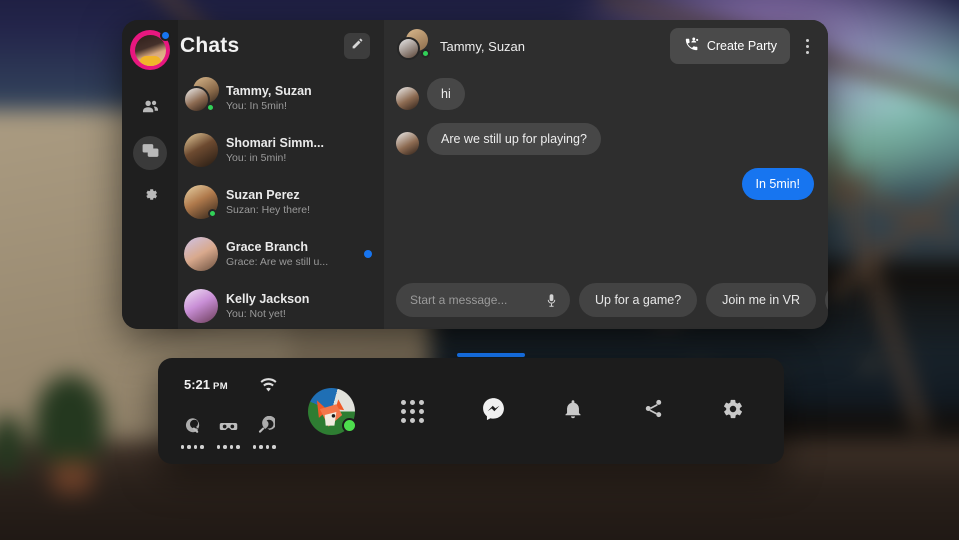 This screenshot has height=540, width=959. What do you see at coordinates (349, 425) in the screenshot?
I see `avatar-online-status` at bounding box center [349, 425].